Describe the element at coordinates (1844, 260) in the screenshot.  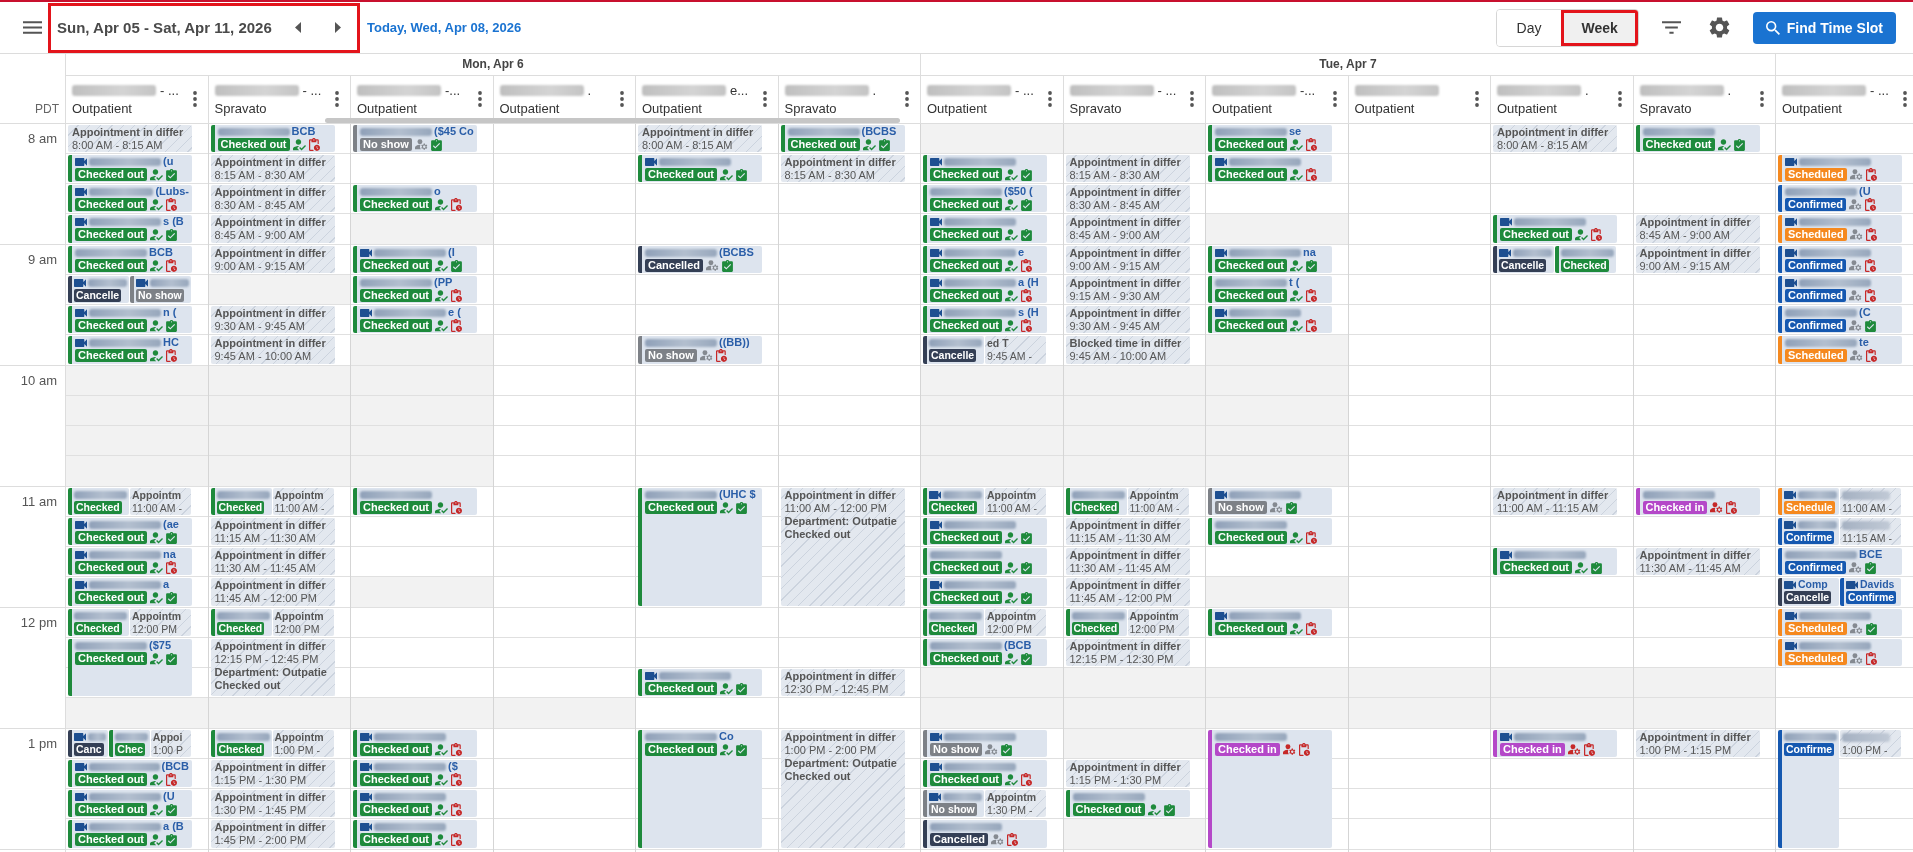
I see `time-slot: Confirmed` at that location.